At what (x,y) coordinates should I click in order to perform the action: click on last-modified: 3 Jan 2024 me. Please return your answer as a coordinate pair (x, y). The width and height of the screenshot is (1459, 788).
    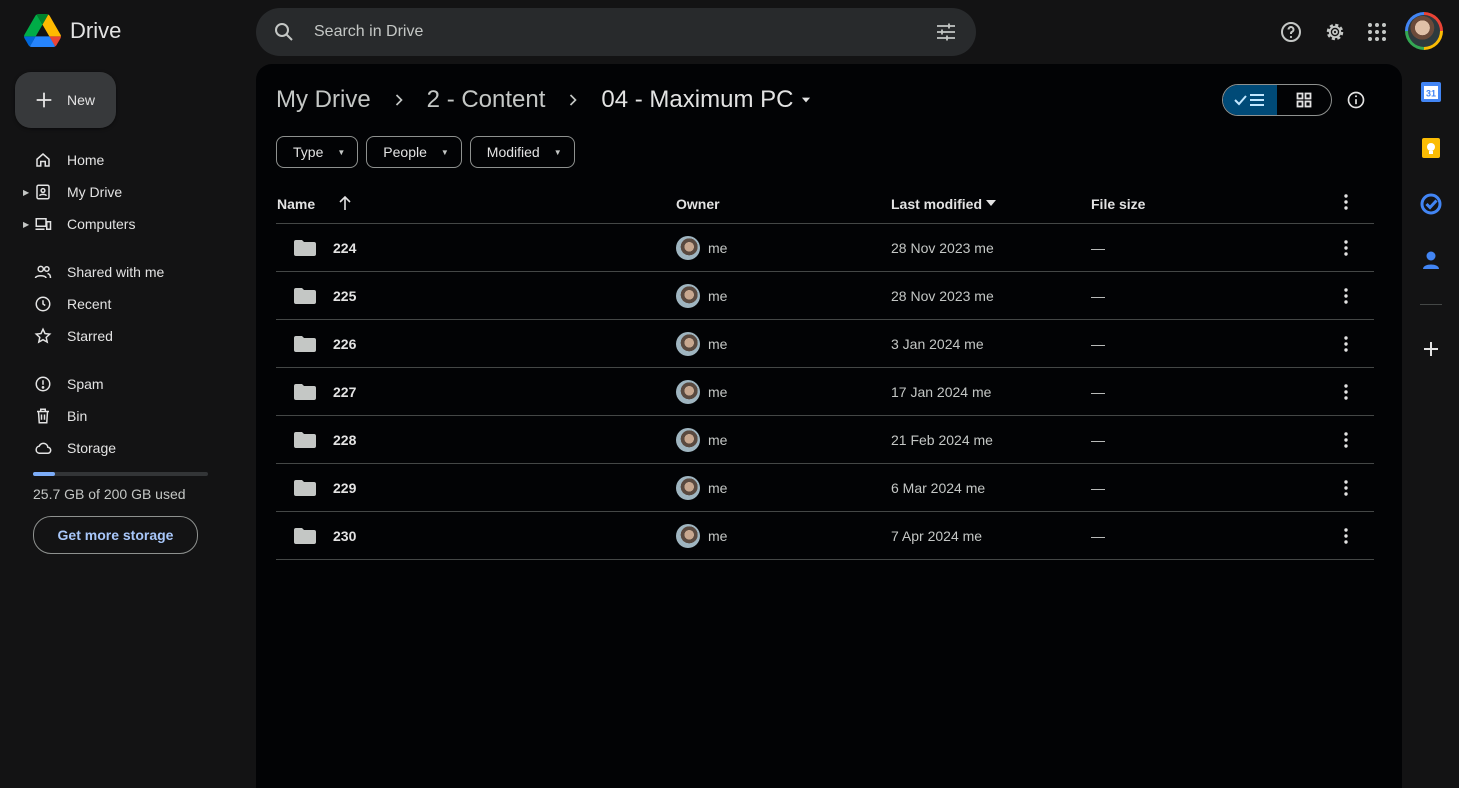
    Looking at the image, I should click on (937, 344).